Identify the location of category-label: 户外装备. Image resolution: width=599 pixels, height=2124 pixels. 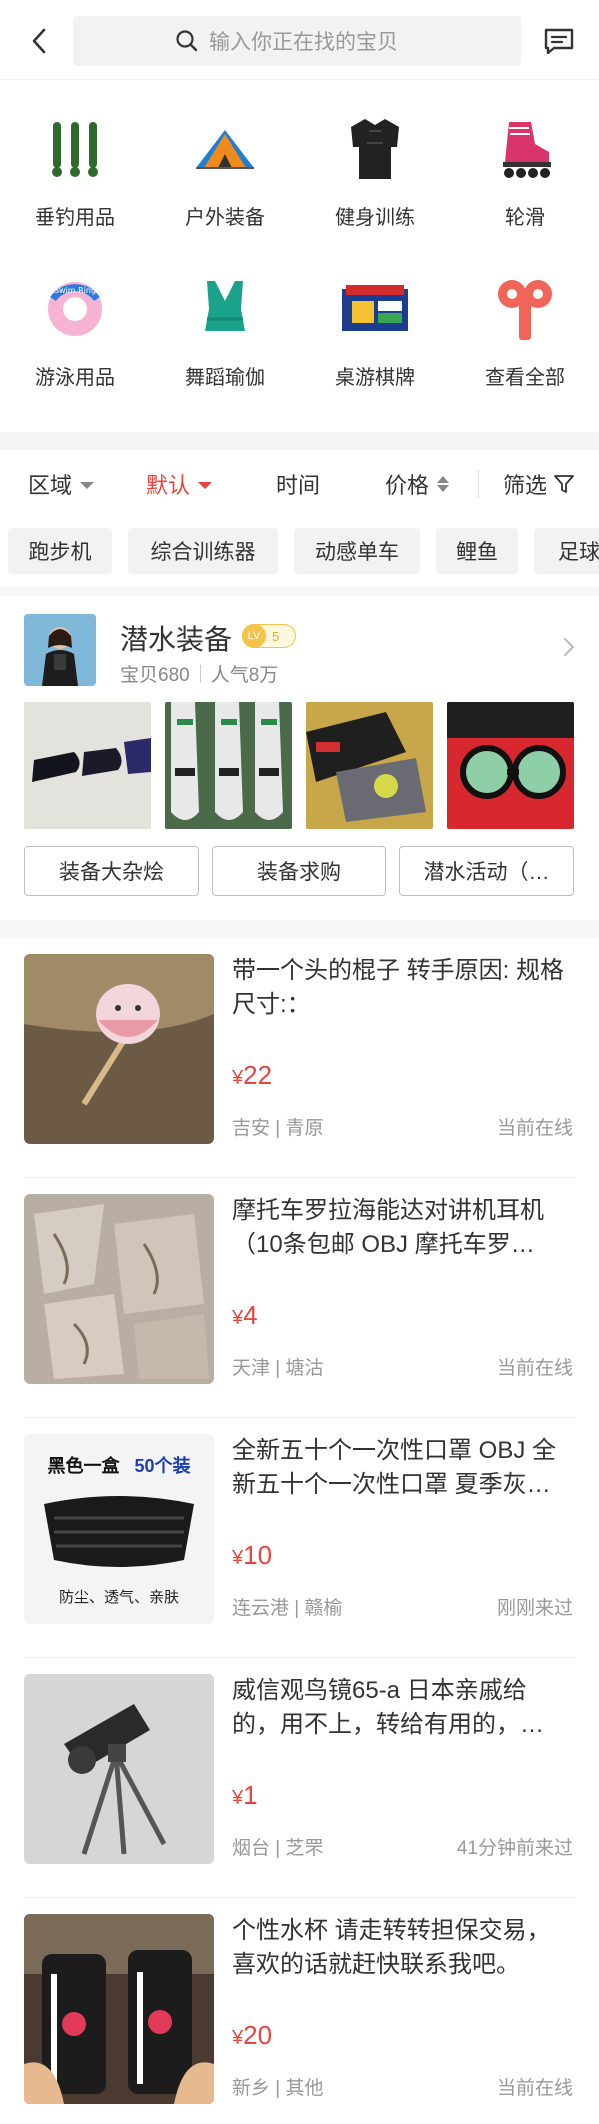
(225, 218).